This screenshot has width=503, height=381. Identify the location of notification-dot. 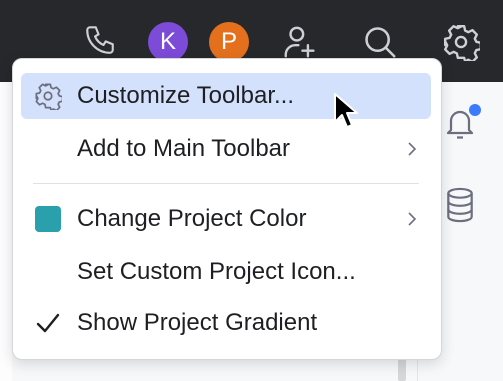
(475, 110).